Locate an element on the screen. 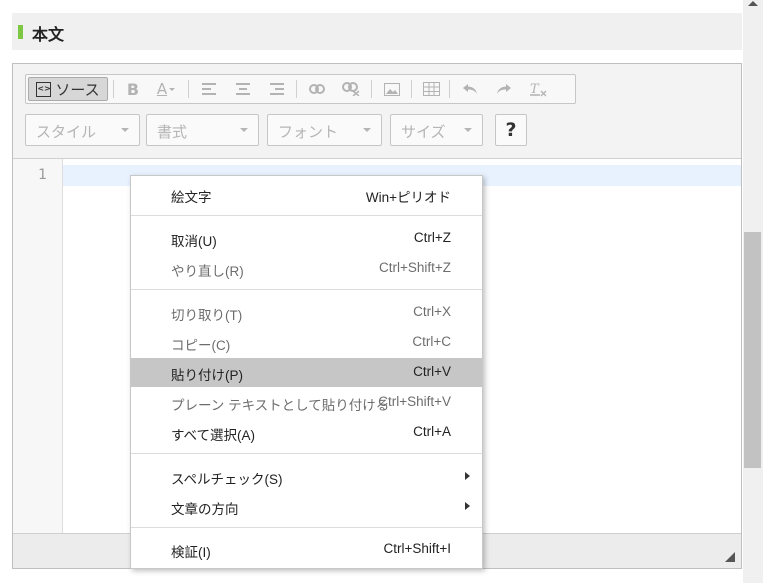 The width and height of the screenshot is (771, 583). align-right-icon is located at coordinates (277, 89).